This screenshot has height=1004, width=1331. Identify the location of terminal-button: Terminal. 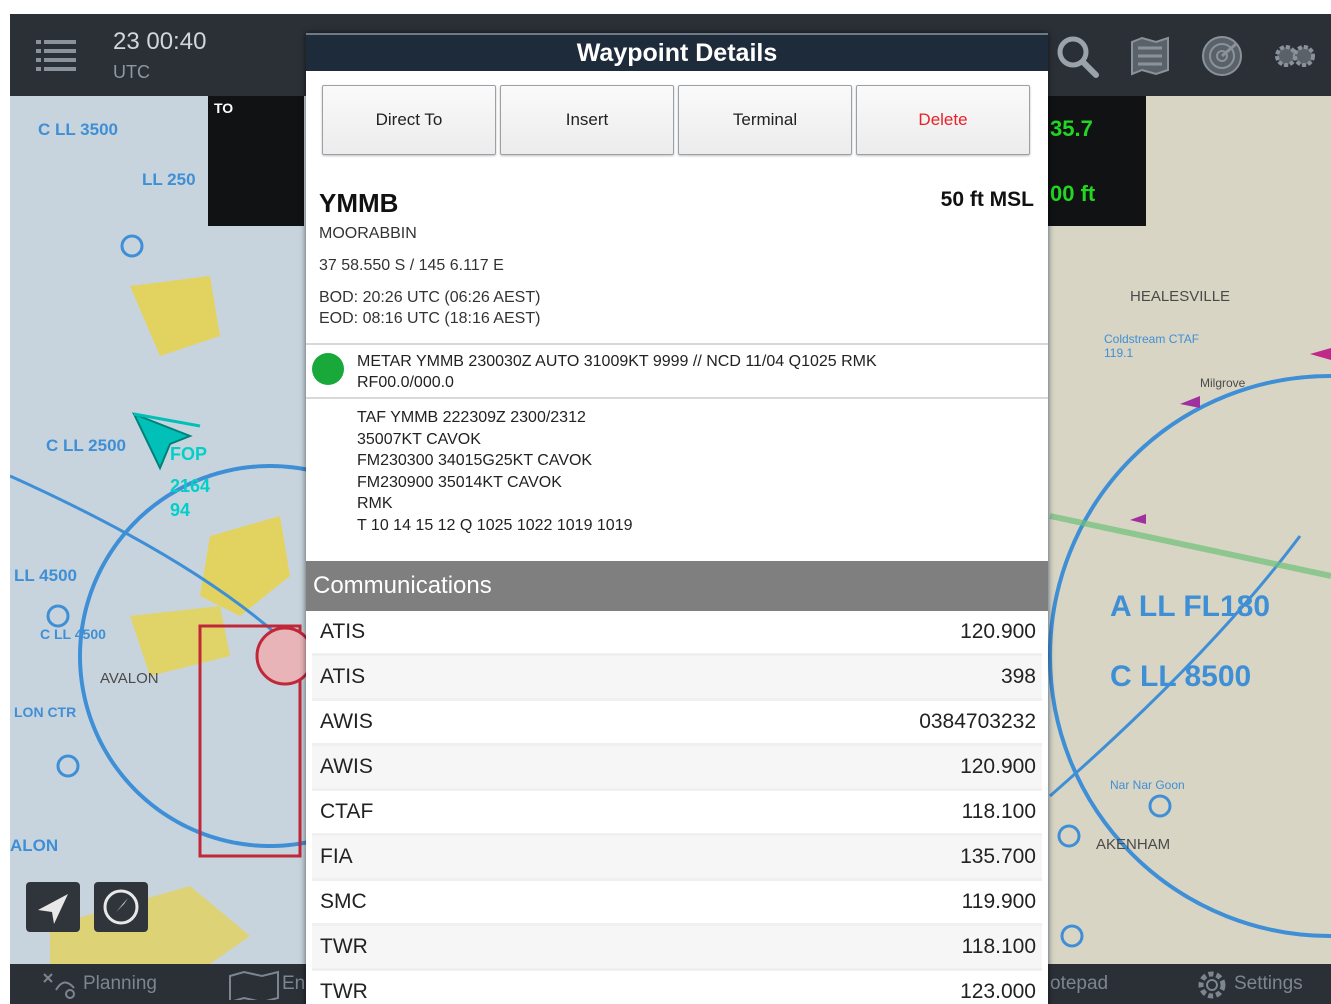
(765, 120).